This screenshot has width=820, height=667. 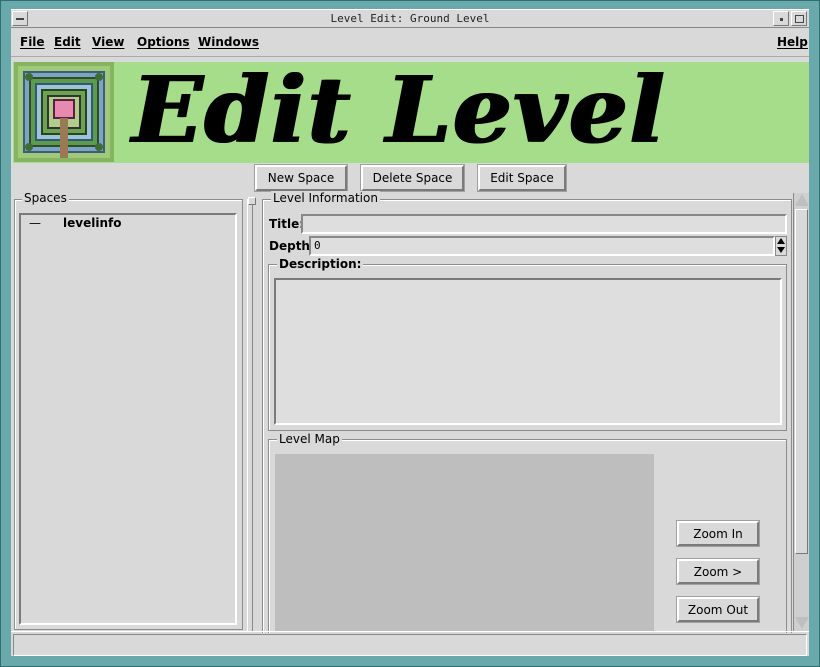 I want to click on window-frame-left, so click(x=6, y=333).